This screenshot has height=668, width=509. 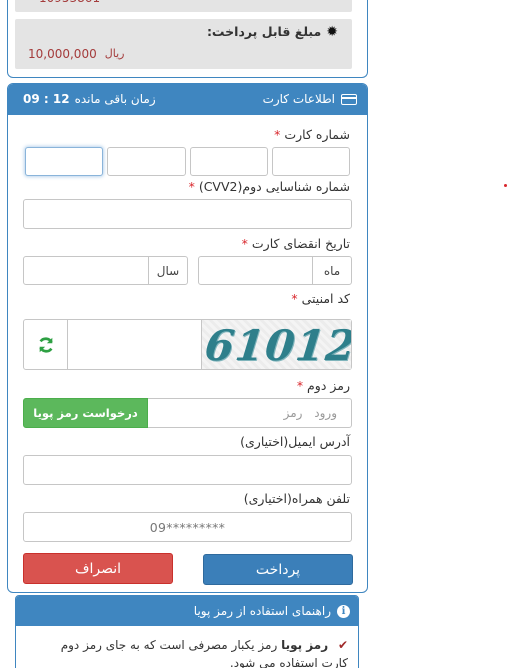 I want to click on email-label: آدرس ایمیل(اختیاری), so click(x=295, y=441).